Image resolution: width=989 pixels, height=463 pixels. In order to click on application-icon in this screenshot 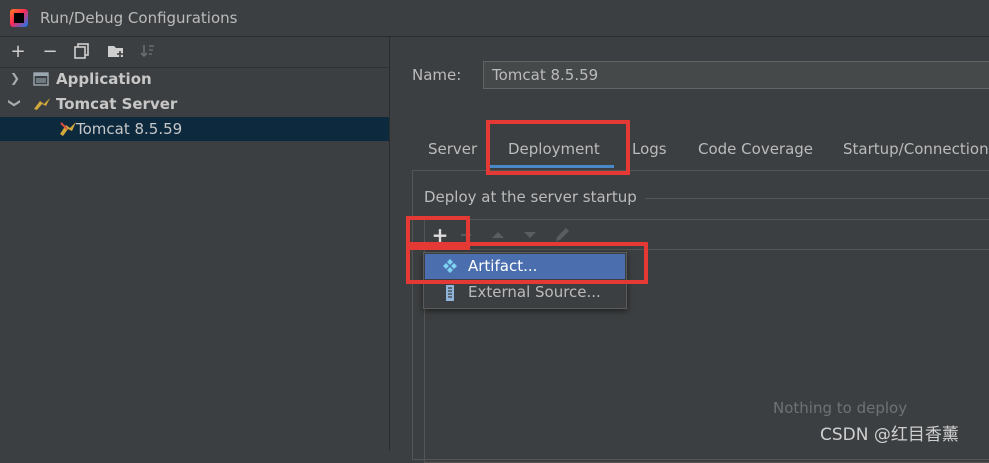, I will do `click(41, 81)`.